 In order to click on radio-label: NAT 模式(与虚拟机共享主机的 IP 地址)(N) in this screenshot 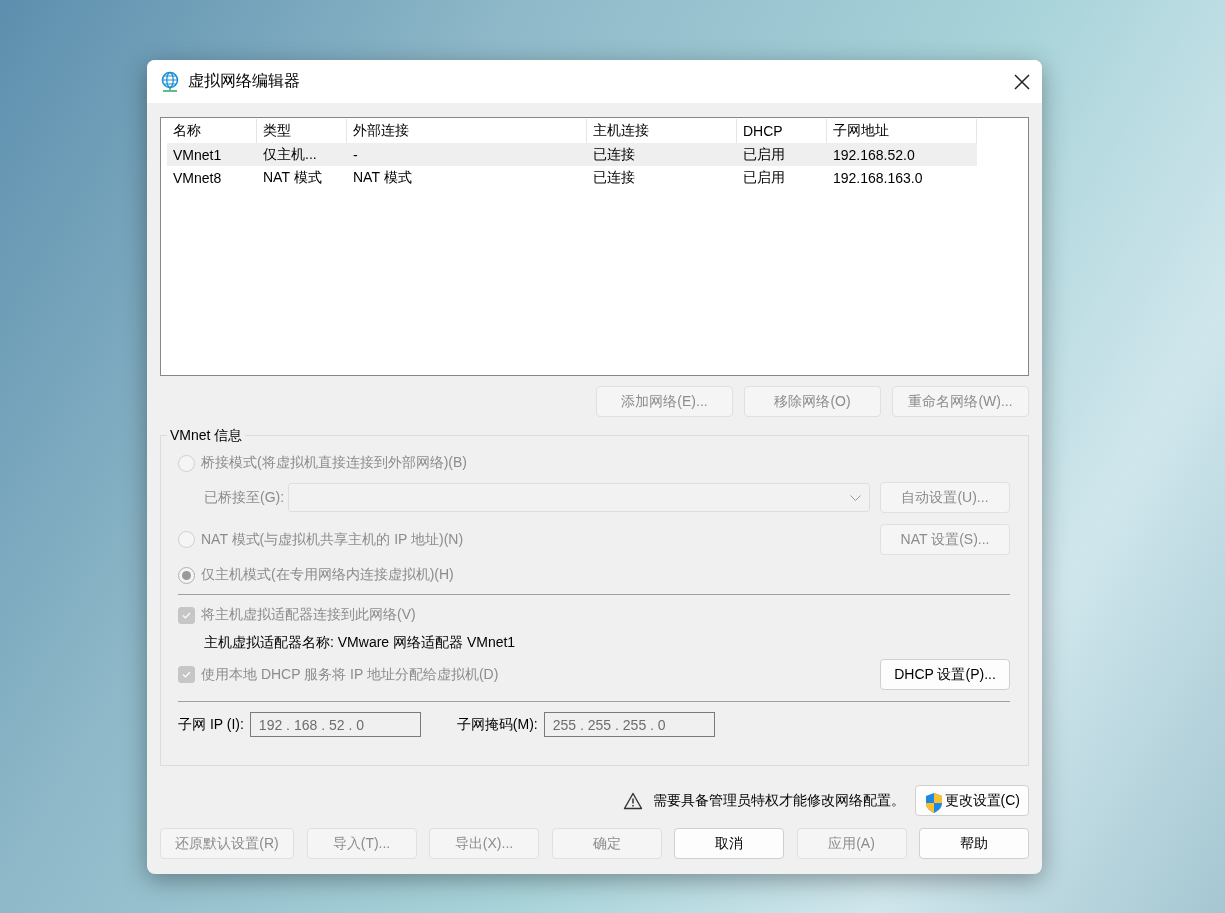, I will do `click(332, 539)`.